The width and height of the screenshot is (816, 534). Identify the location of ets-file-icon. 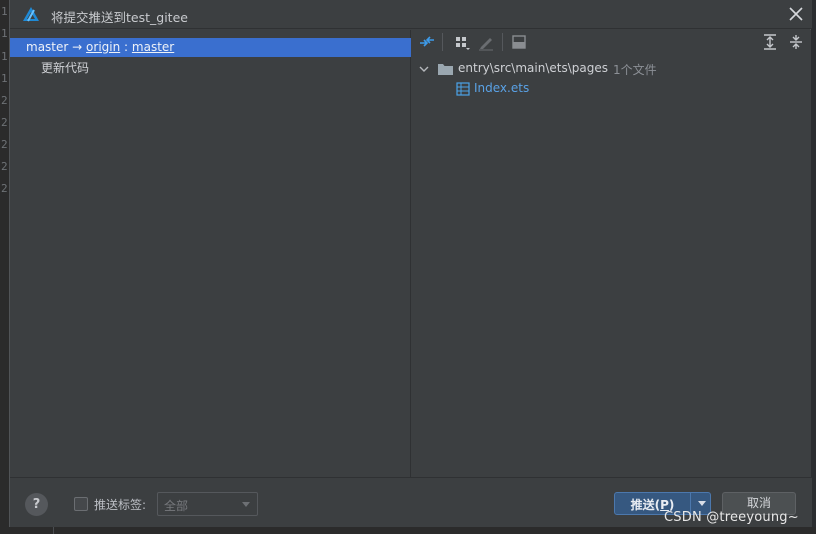
(463, 89).